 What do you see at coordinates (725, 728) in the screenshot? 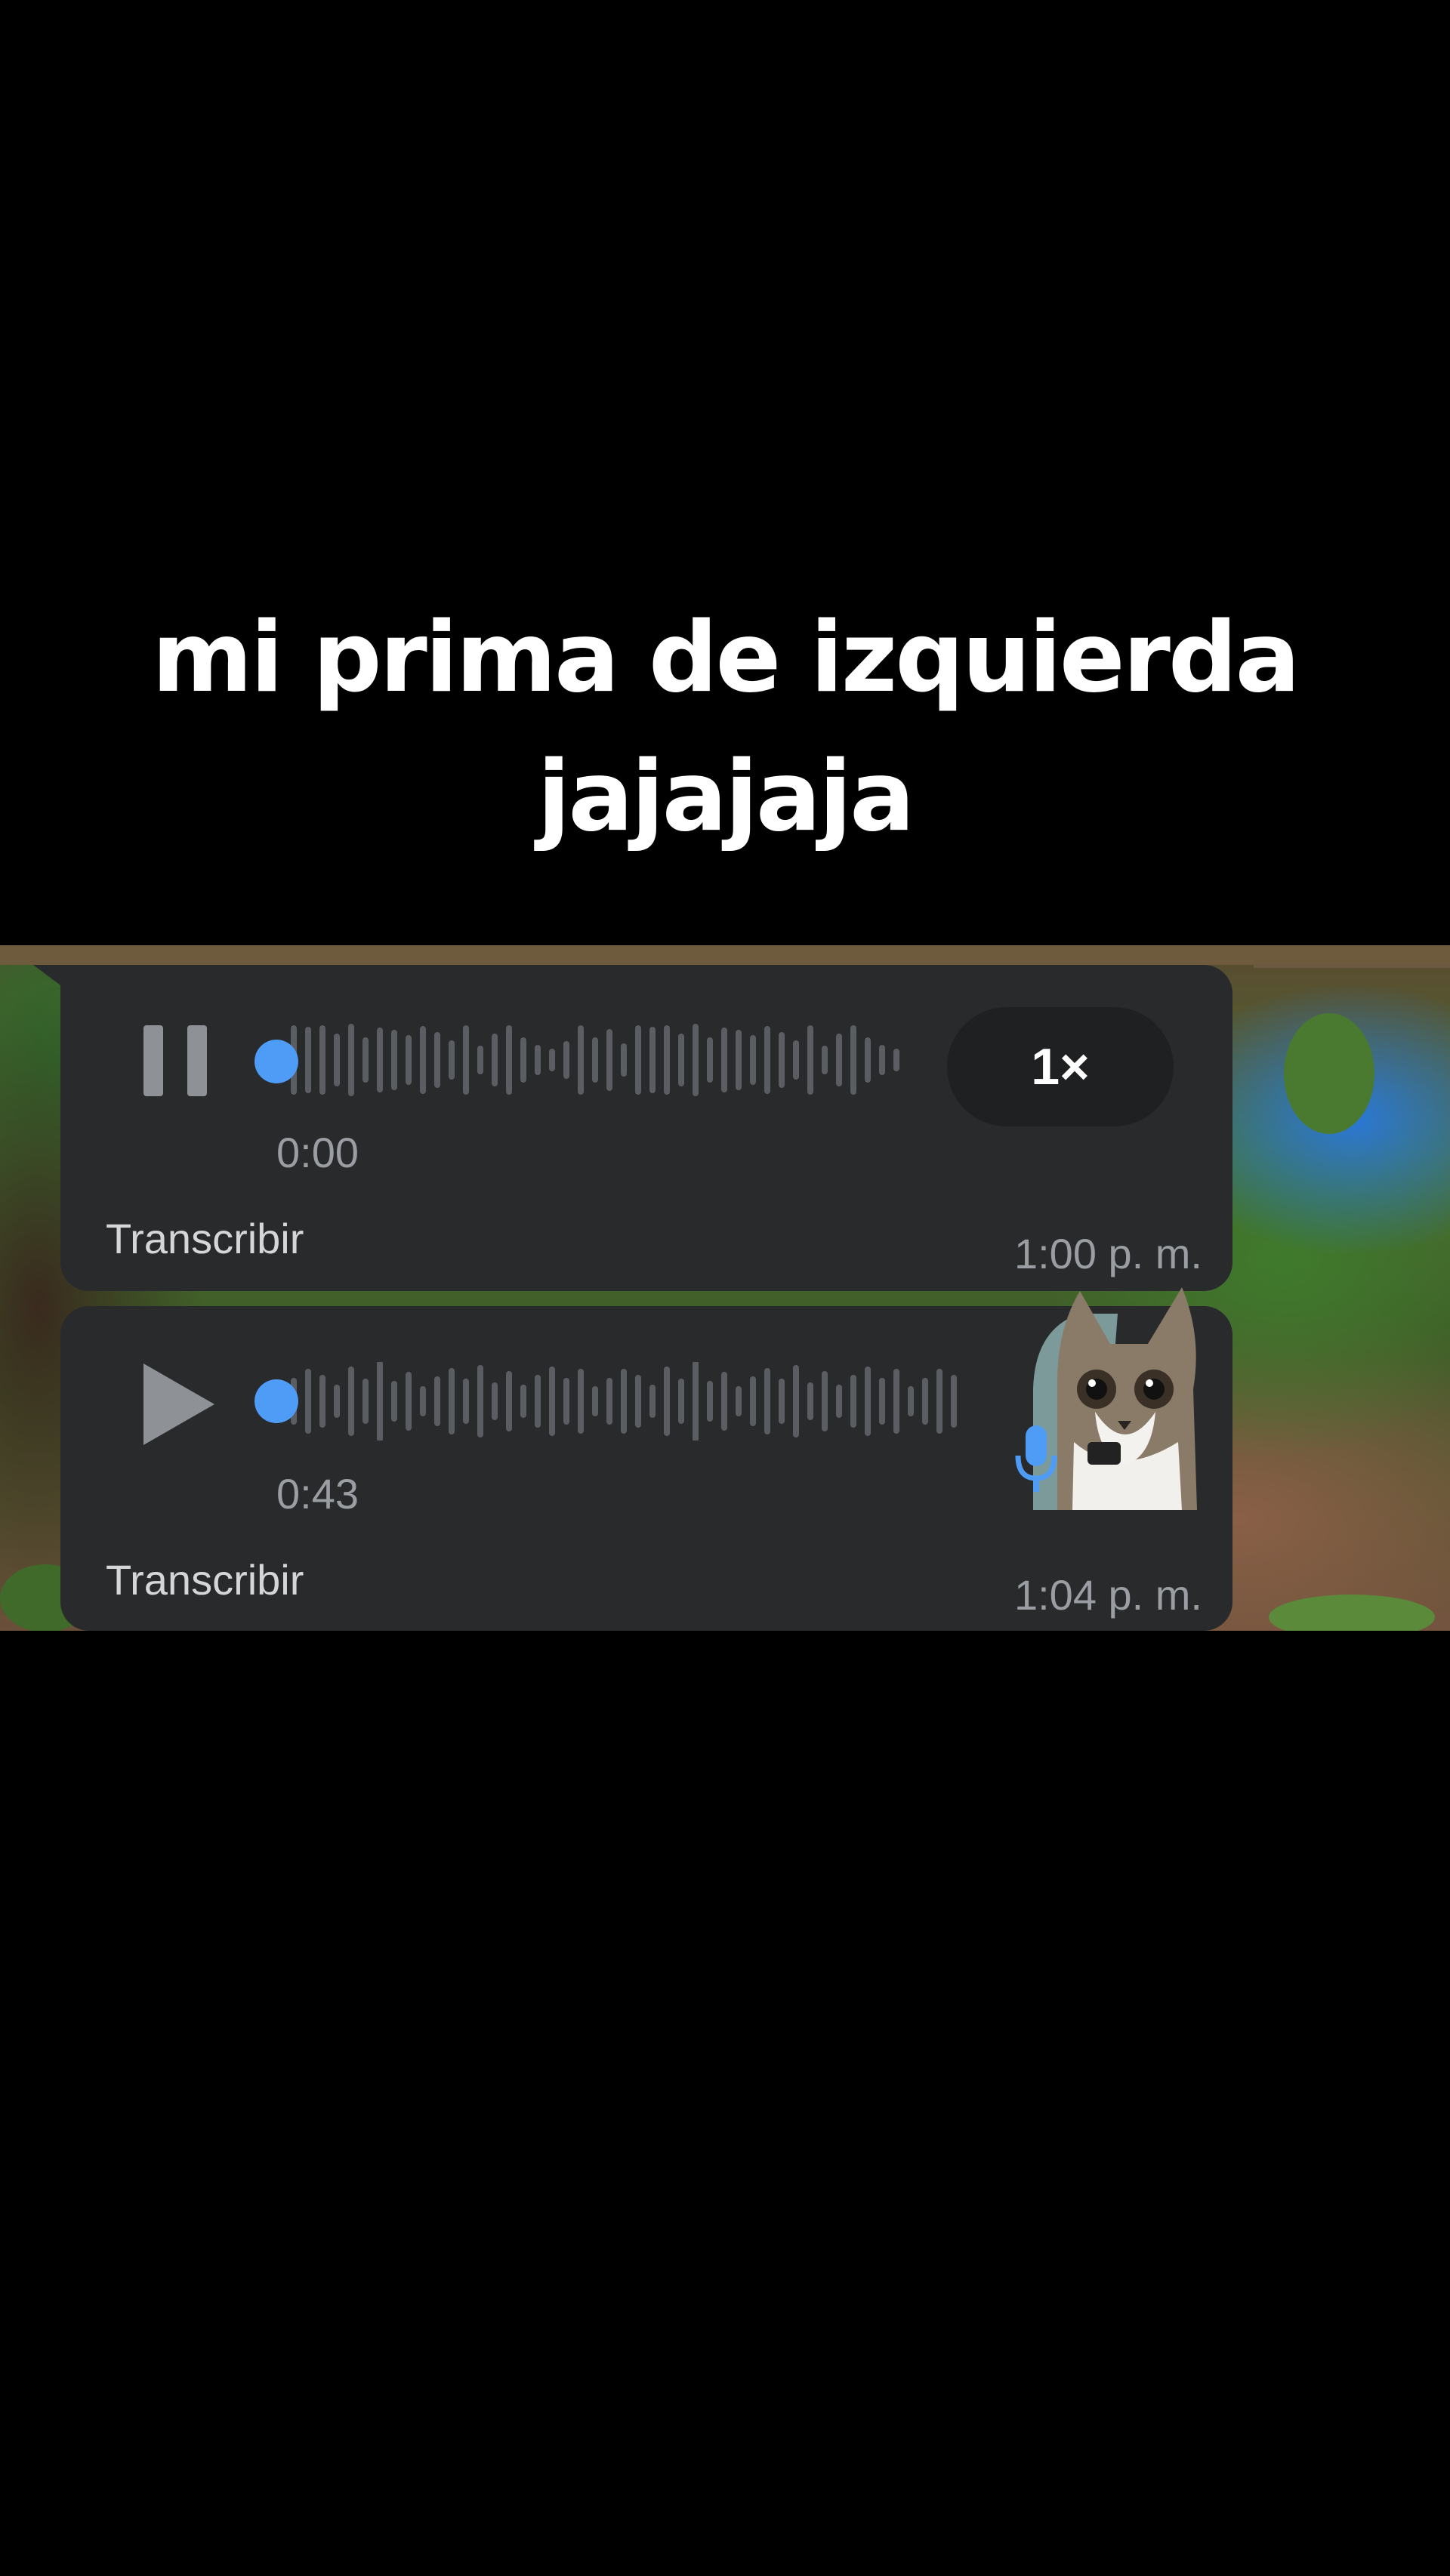
I see `video-caption: mi prima de izquierda jajajaja` at bounding box center [725, 728].